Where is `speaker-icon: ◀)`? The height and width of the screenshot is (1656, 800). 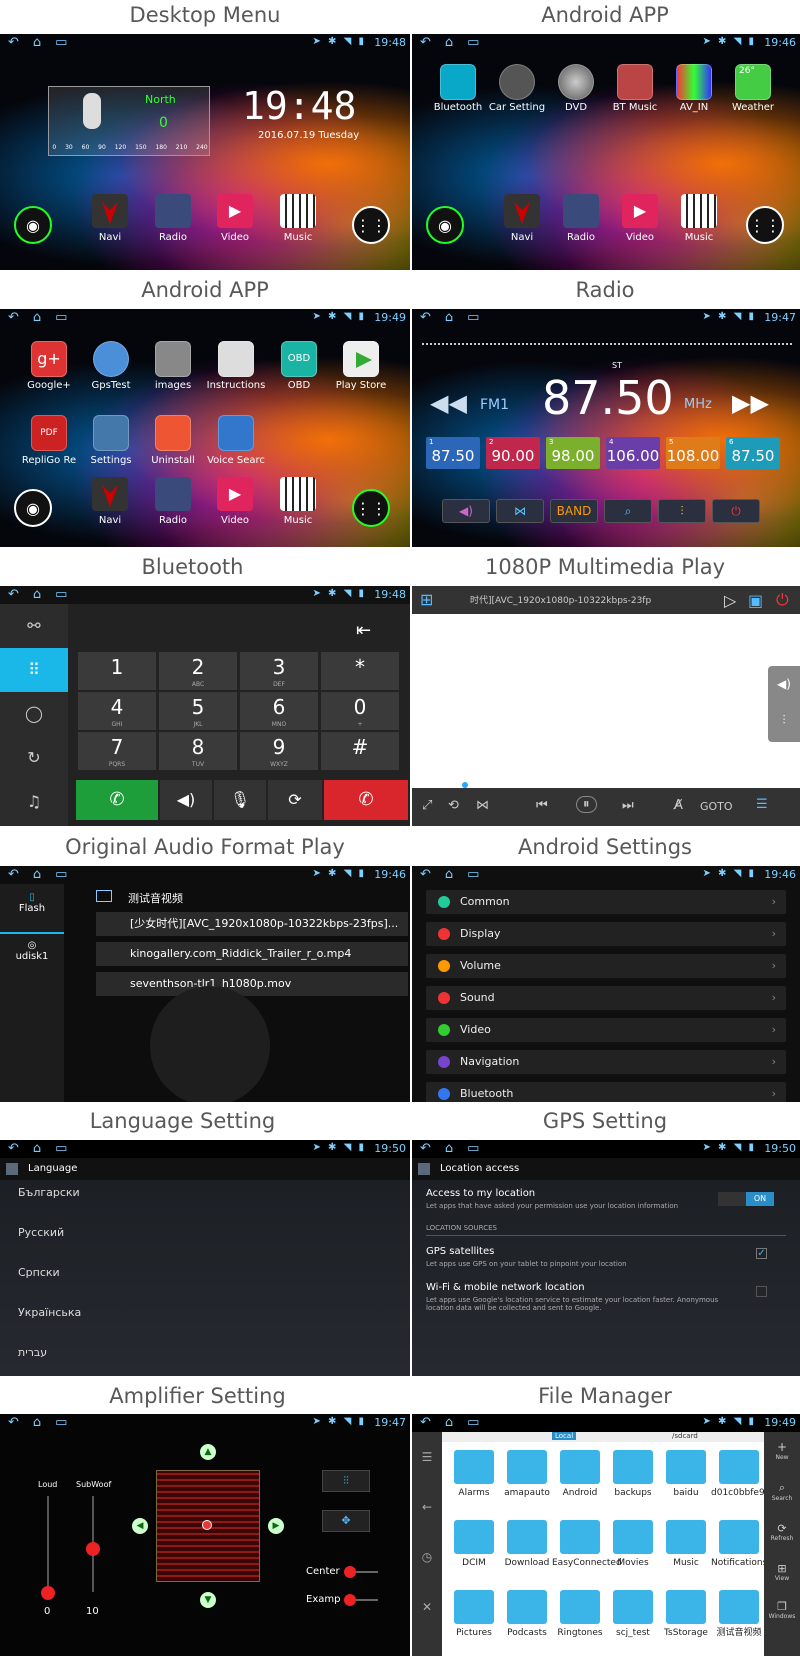
speaker-icon: ◀) is located at coordinates (186, 800).